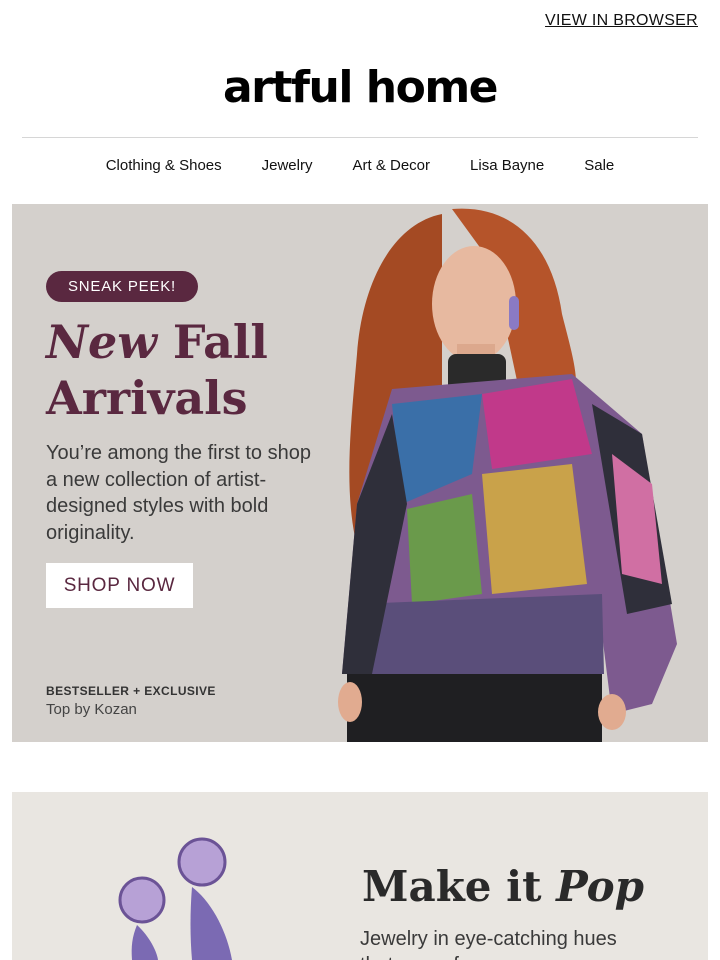 This screenshot has width=720, height=960. I want to click on nav-item-jewelry: Jewelry, so click(287, 165).